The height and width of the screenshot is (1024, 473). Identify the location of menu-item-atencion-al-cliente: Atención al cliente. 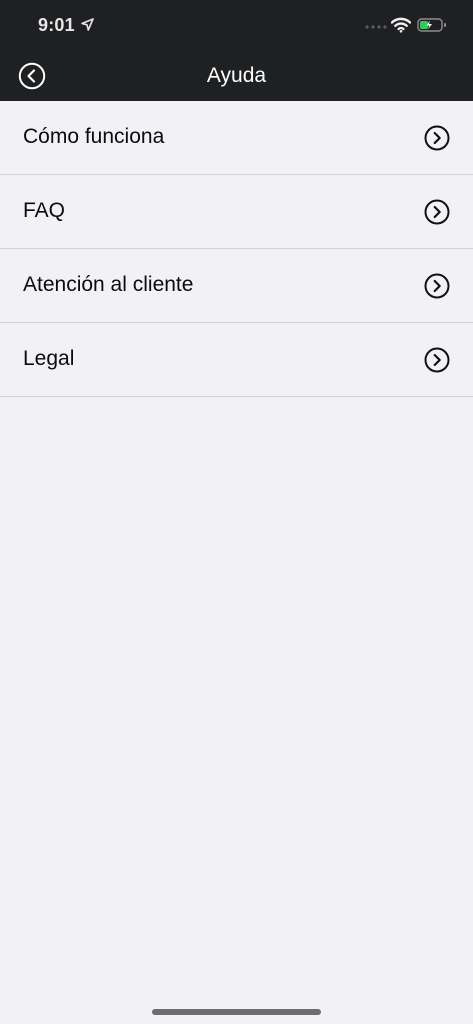
(236, 286).